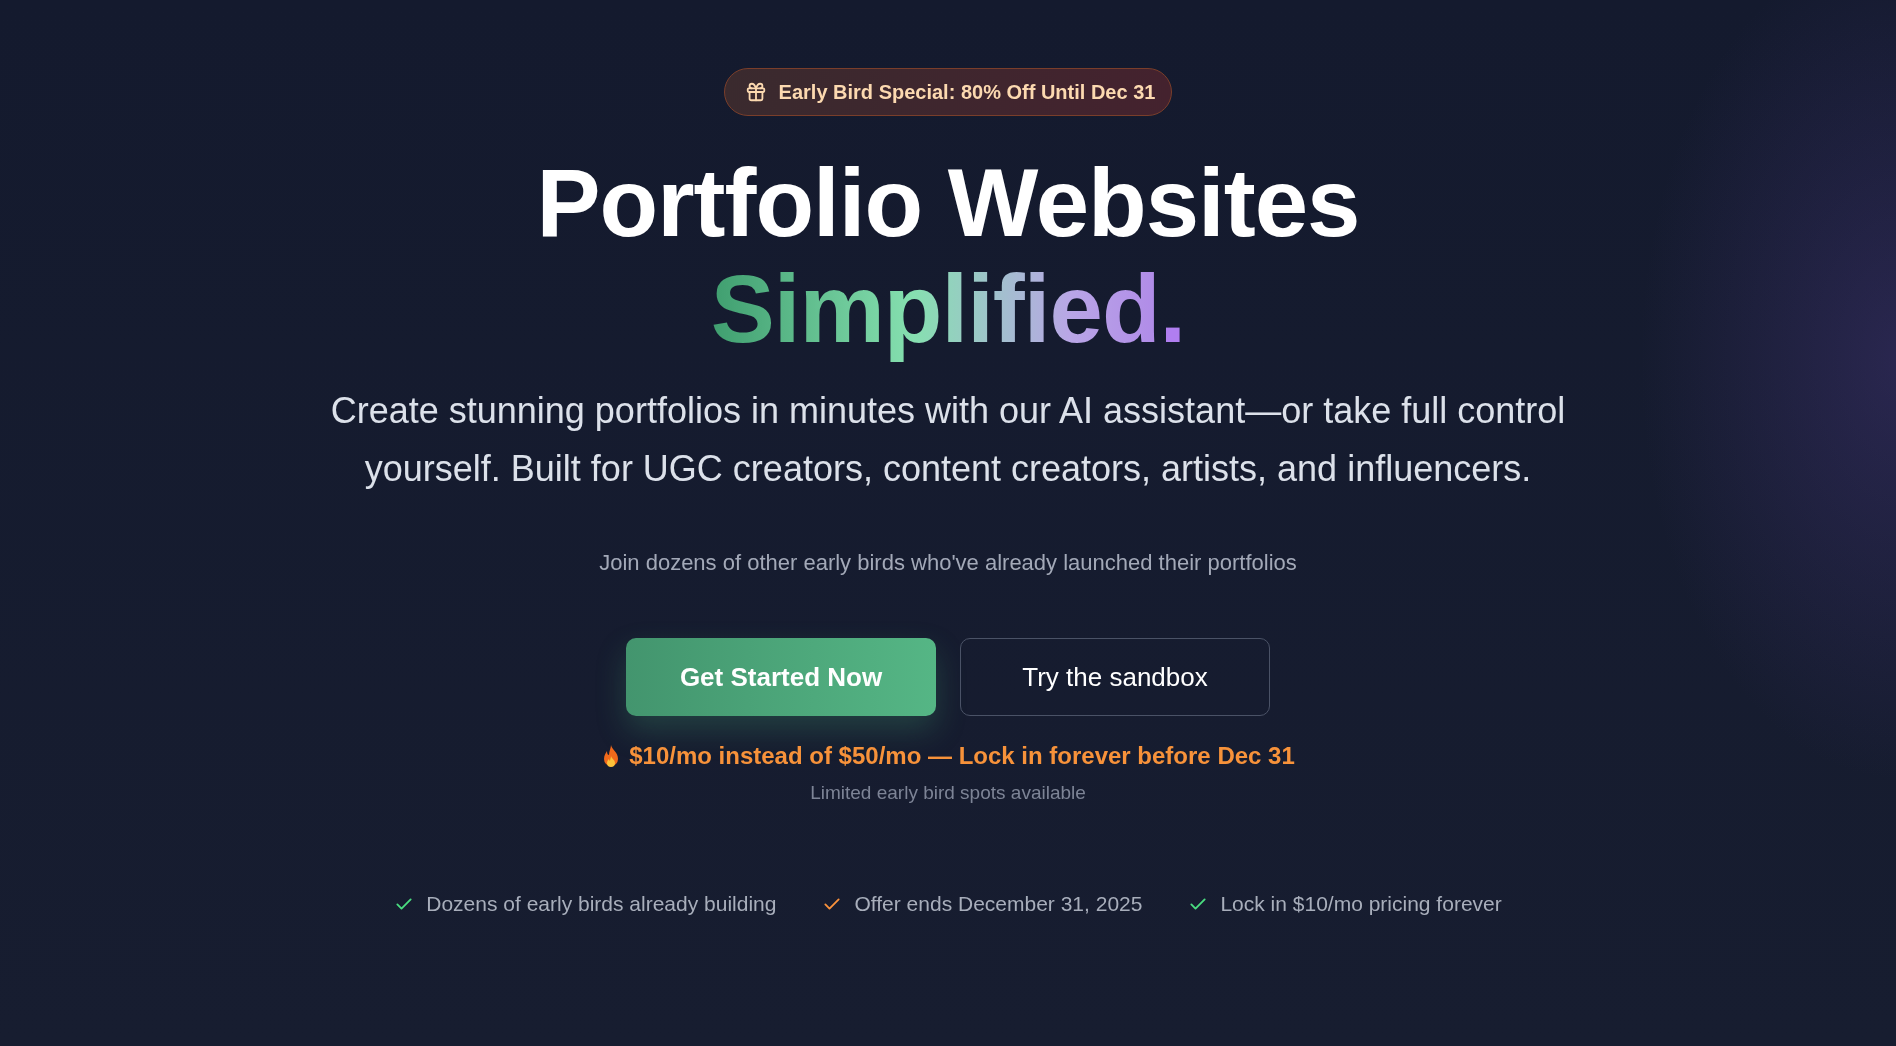  Describe the element at coordinates (755, 92) in the screenshot. I see `gift-icon` at that location.